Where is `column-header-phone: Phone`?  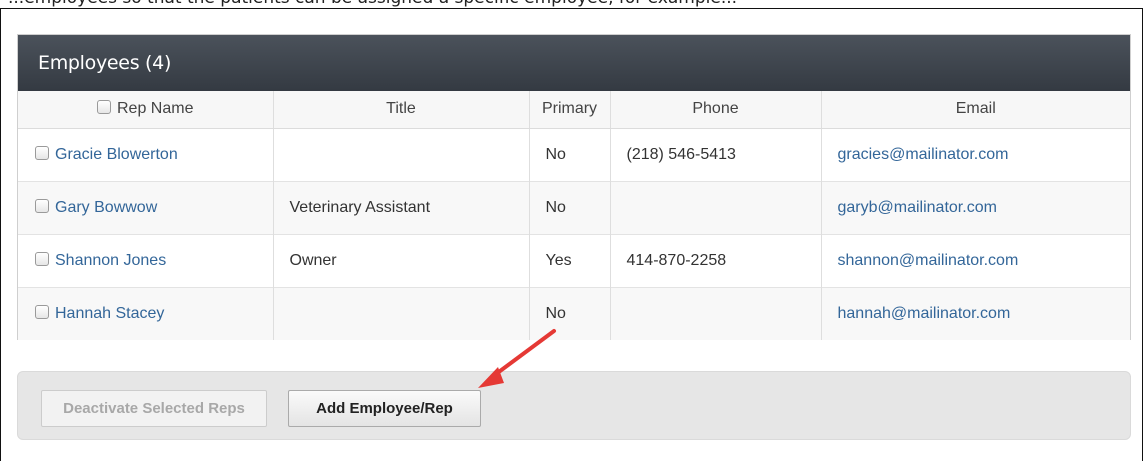 column-header-phone: Phone is located at coordinates (716, 110).